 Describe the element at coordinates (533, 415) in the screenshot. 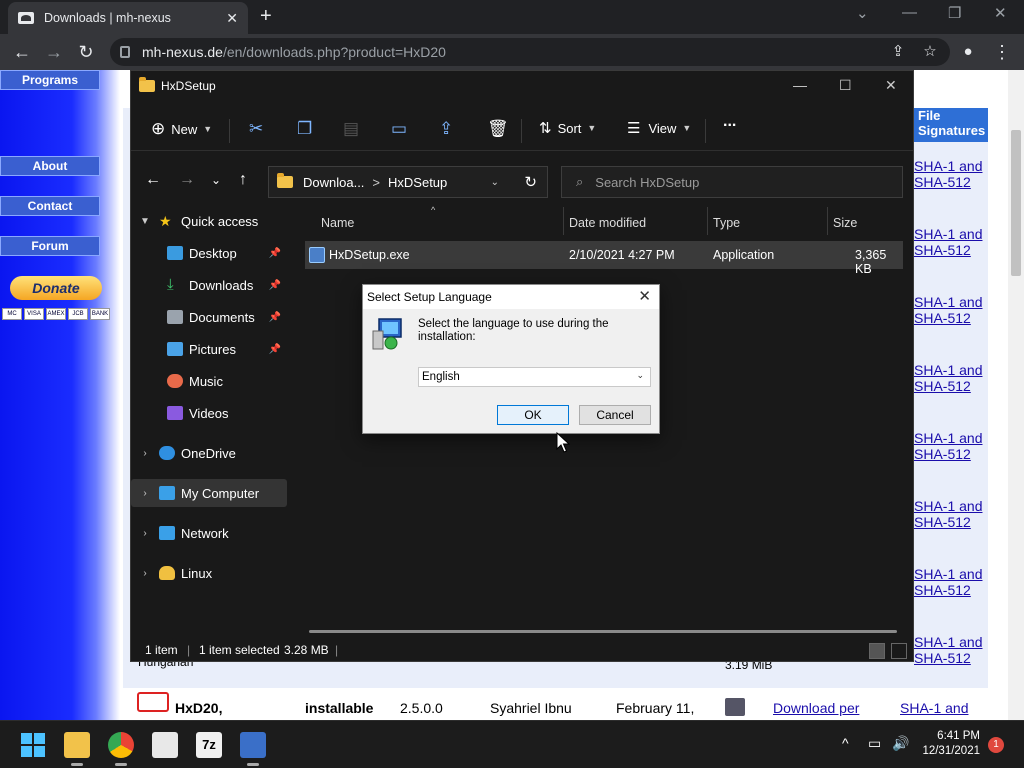

I see `ok-button: OK` at that location.